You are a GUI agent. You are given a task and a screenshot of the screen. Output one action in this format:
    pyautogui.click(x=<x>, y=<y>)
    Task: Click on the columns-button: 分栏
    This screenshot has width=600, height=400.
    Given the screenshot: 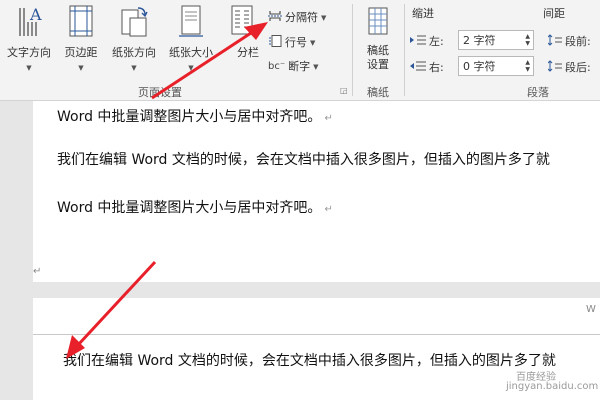 What is the action you would take?
    pyautogui.click(x=242, y=32)
    